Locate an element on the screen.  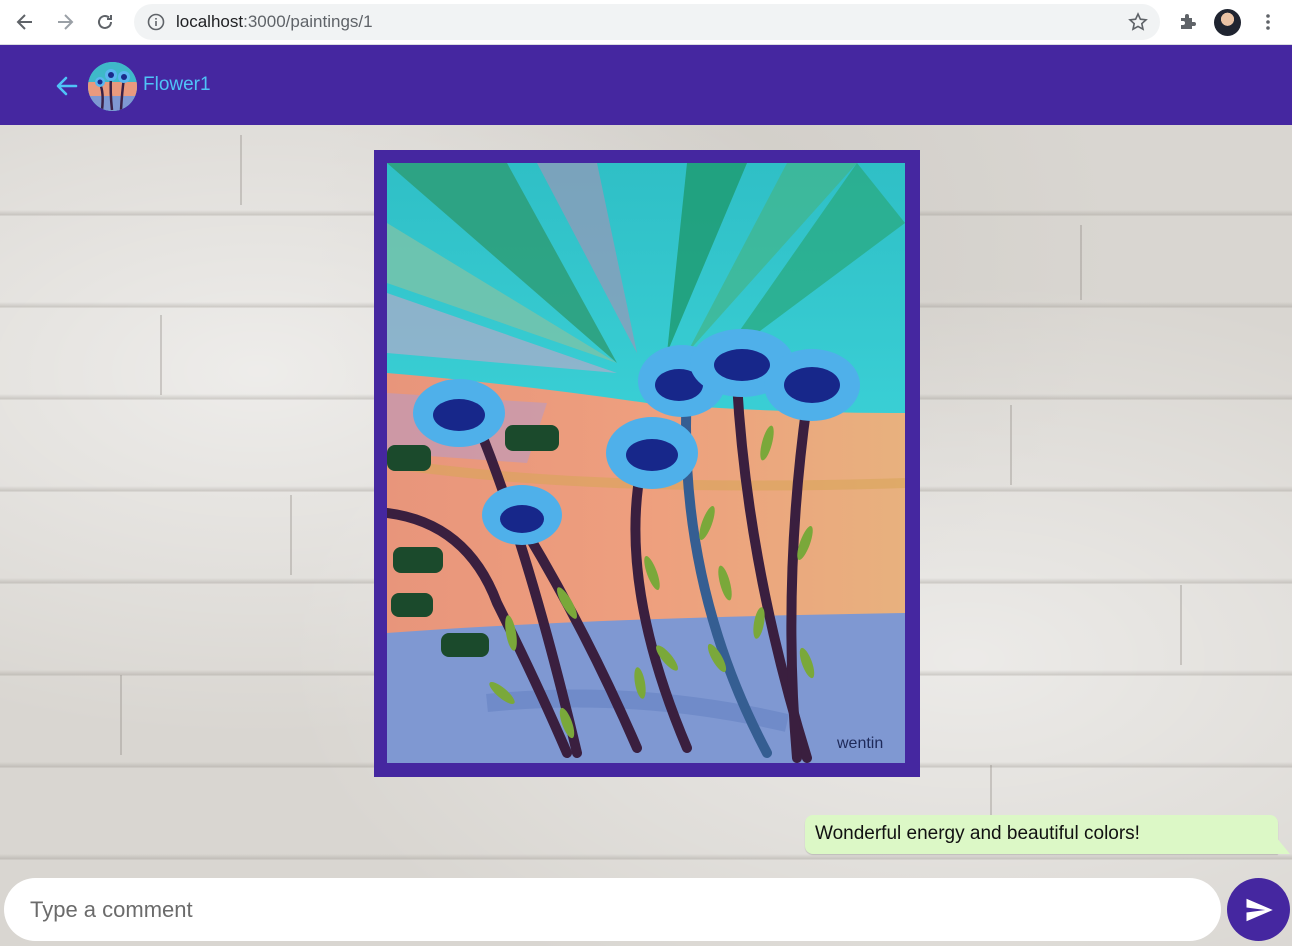
star-icon is located at coordinates (1138, 22).